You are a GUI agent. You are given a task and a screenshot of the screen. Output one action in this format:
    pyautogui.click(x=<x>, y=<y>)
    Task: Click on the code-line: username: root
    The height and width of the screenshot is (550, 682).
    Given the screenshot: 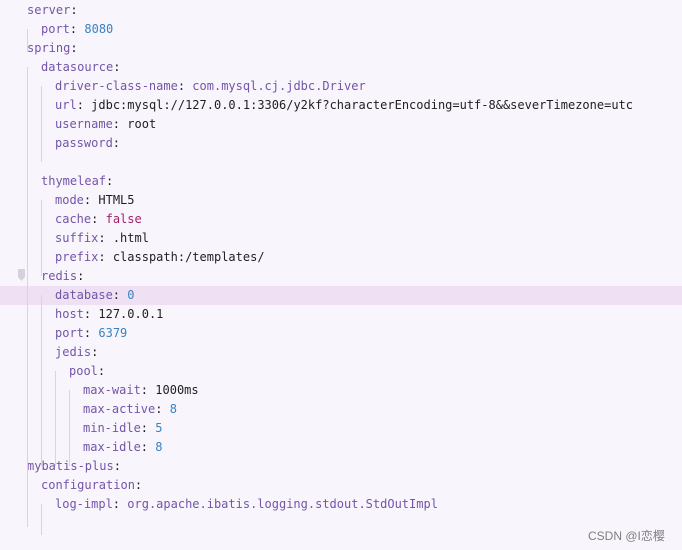 What is the action you would take?
    pyautogui.click(x=341, y=124)
    